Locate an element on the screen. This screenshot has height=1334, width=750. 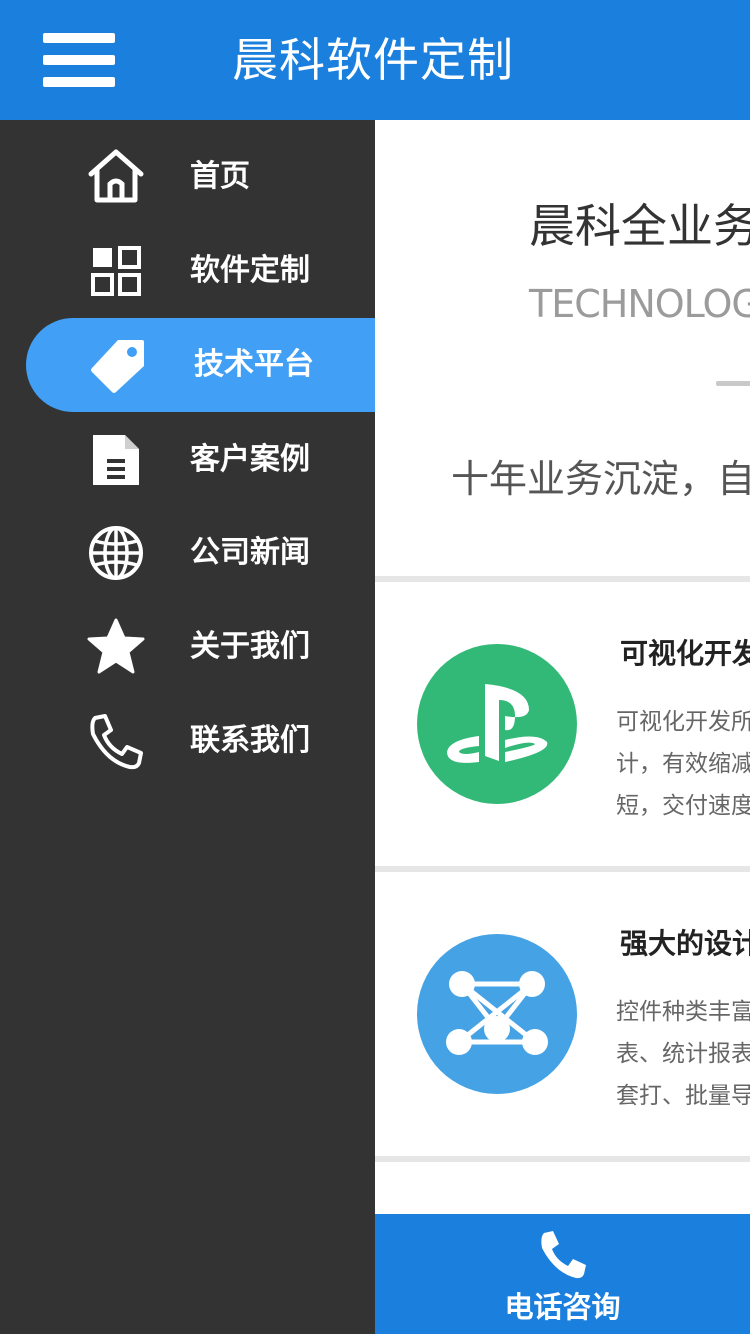
star-icon is located at coordinates (116, 647).